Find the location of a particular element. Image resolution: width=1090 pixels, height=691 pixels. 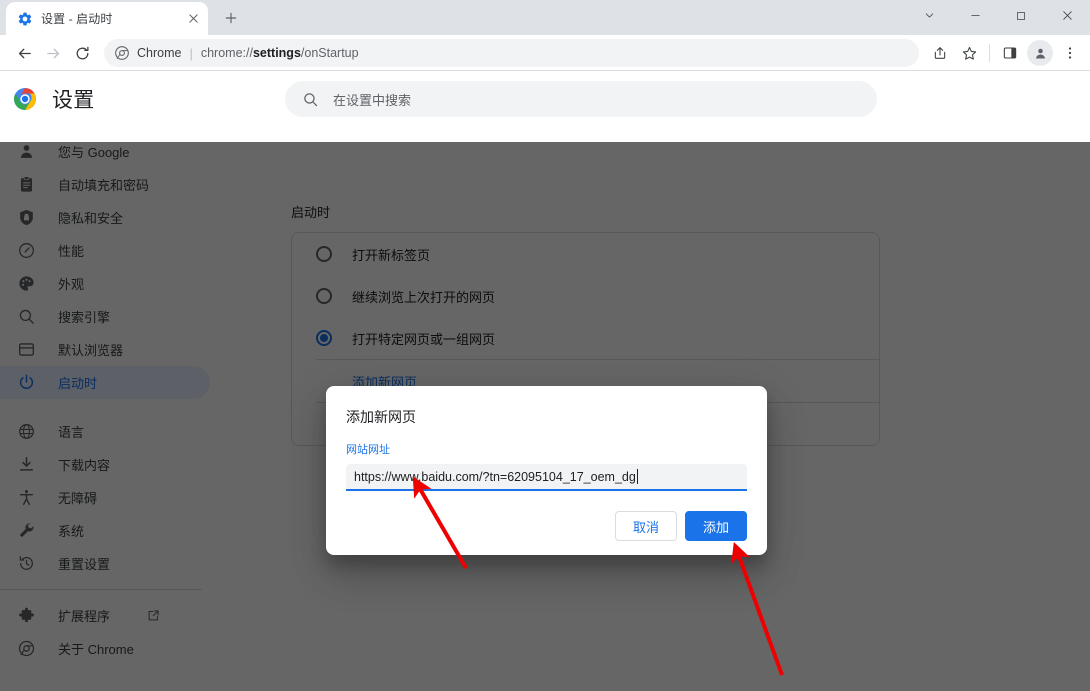

omnibox-chip-label: Chrome is located at coordinates (159, 53).